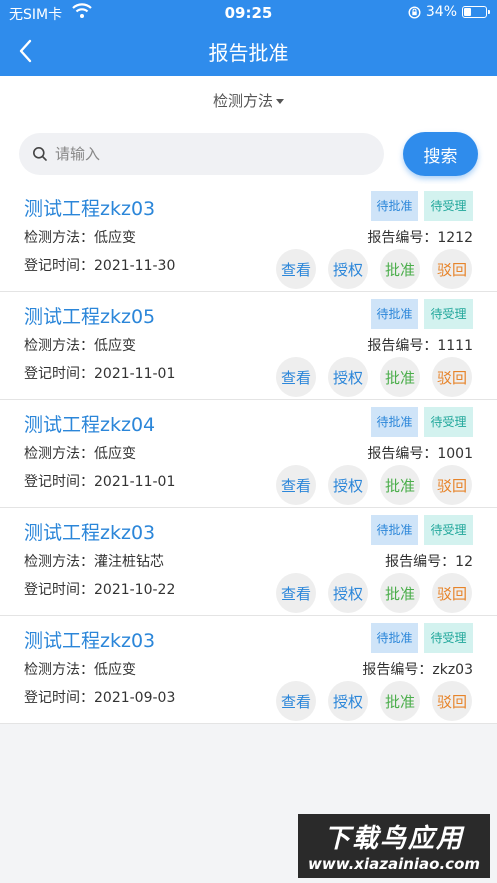  What do you see at coordinates (135, 266) in the screenshot?
I see `registration-date: 2021-11-30` at bounding box center [135, 266].